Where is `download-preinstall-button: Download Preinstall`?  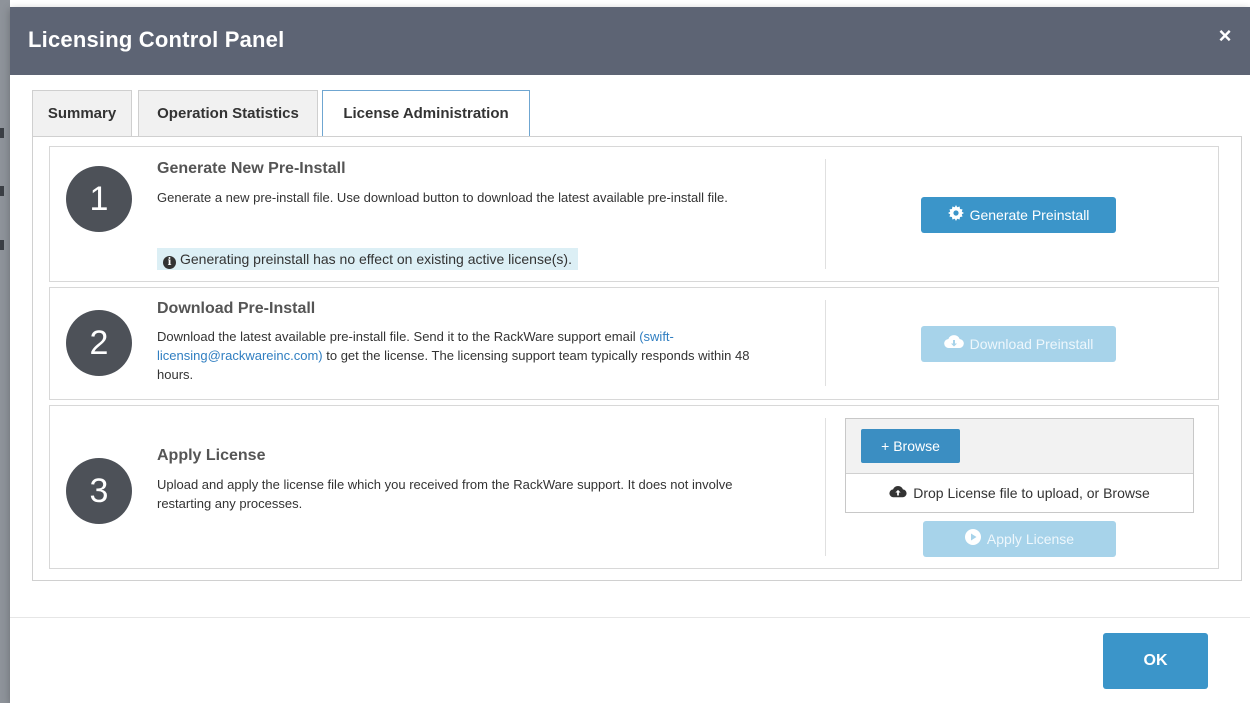 download-preinstall-button: Download Preinstall is located at coordinates (1018, 344).